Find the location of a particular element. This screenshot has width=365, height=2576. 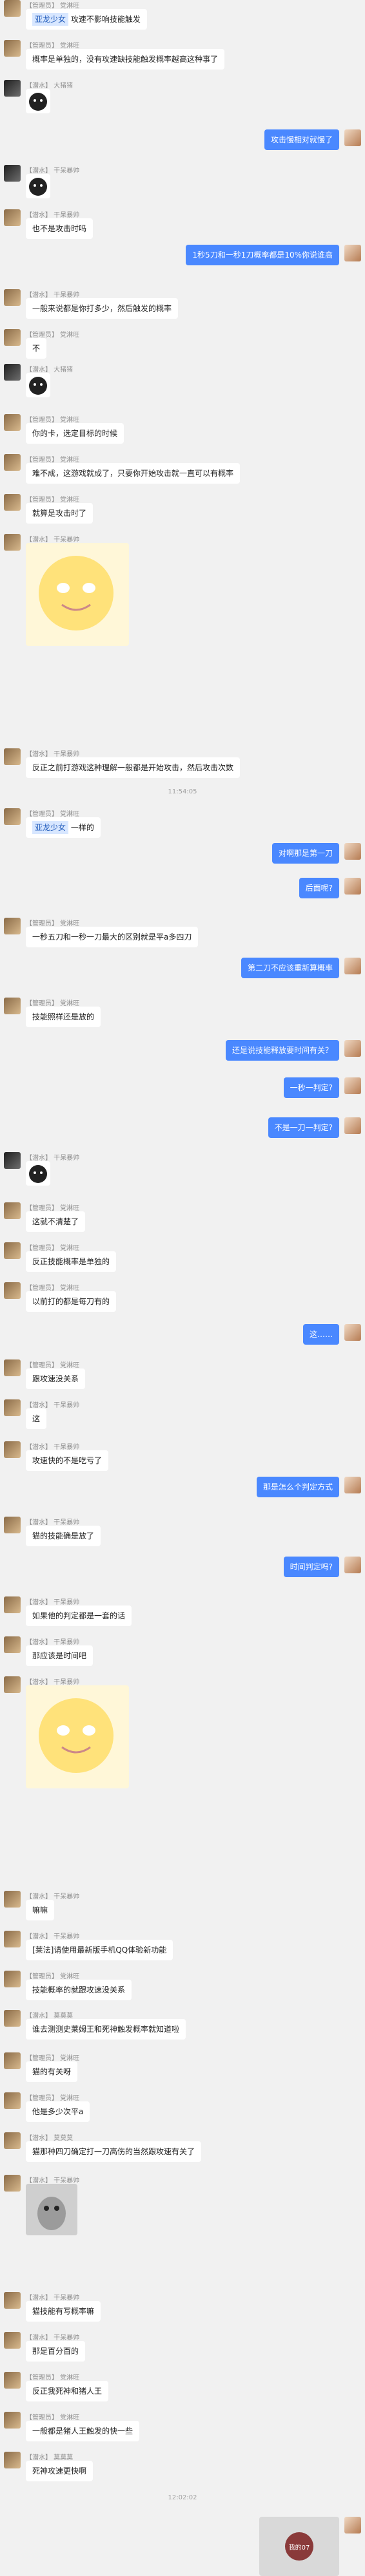

message-bubble: 亚龙少女 一样的 is located at coordinates (64, 827).